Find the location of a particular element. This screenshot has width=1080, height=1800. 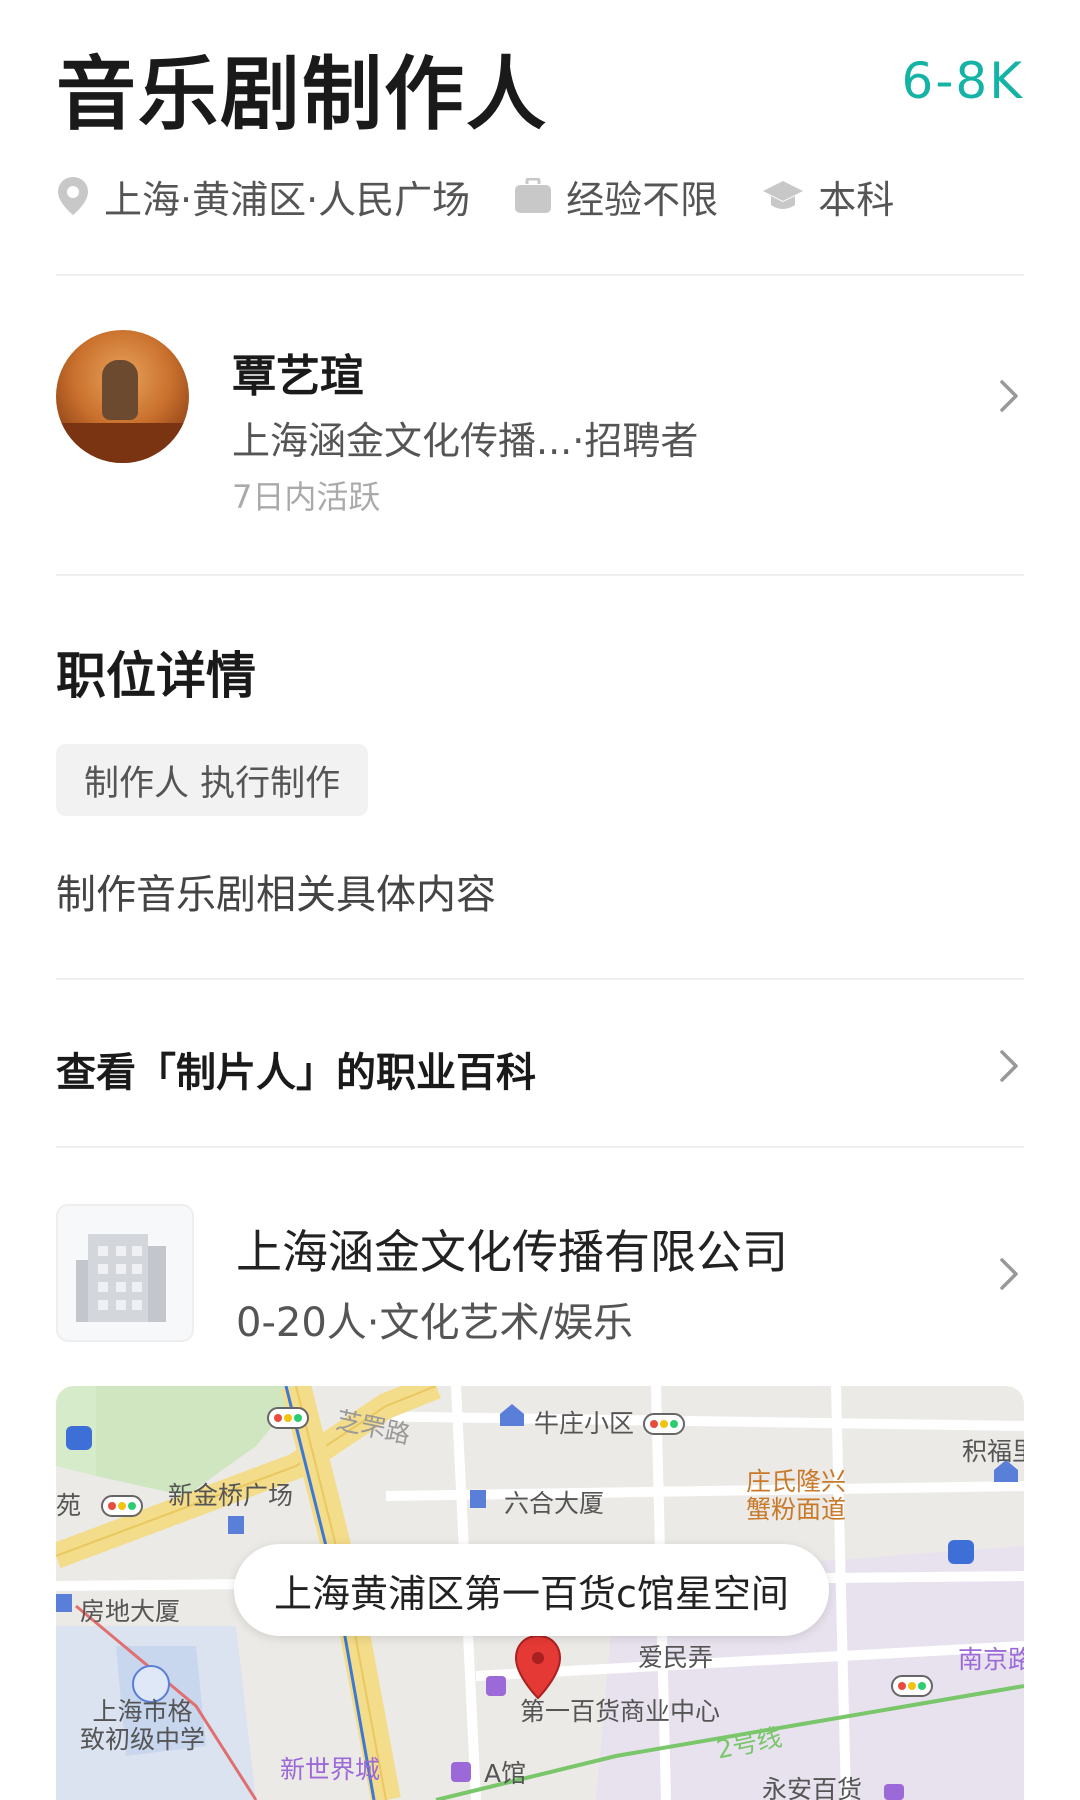

company-name: 上海涵金文化传播有限公司 is located at coordinates (512, 1252).